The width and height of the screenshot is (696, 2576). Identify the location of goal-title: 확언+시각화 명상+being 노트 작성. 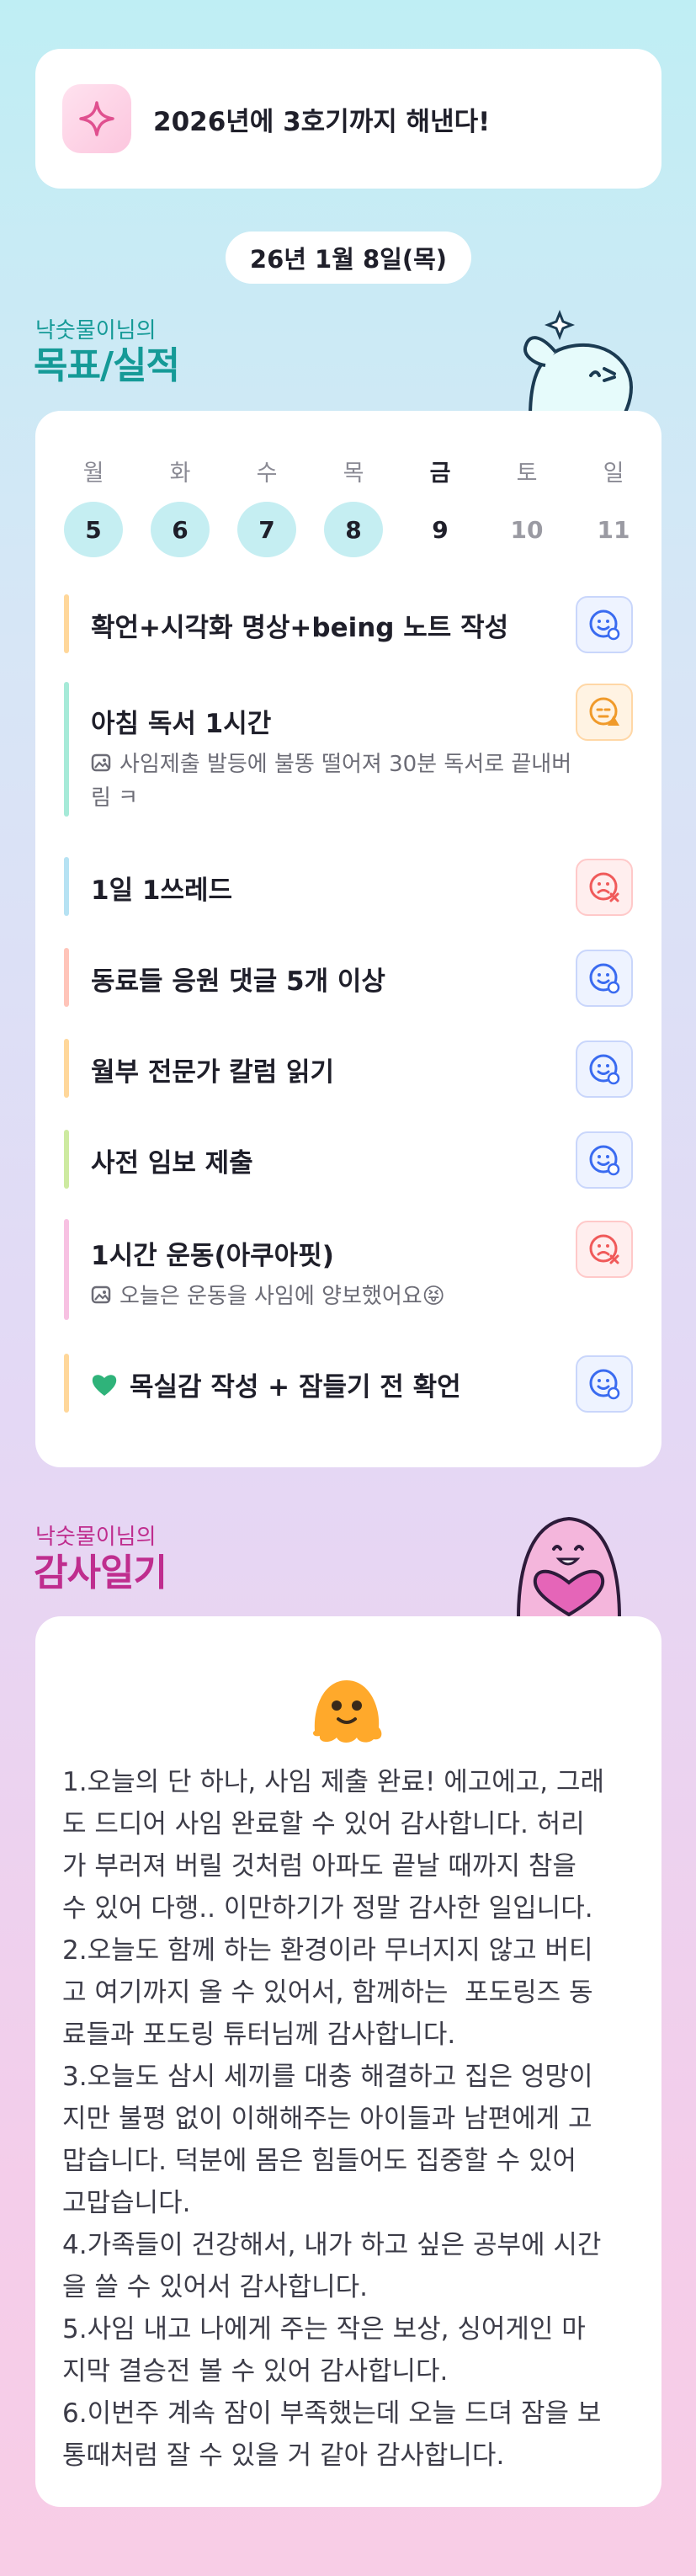
(300, 628).